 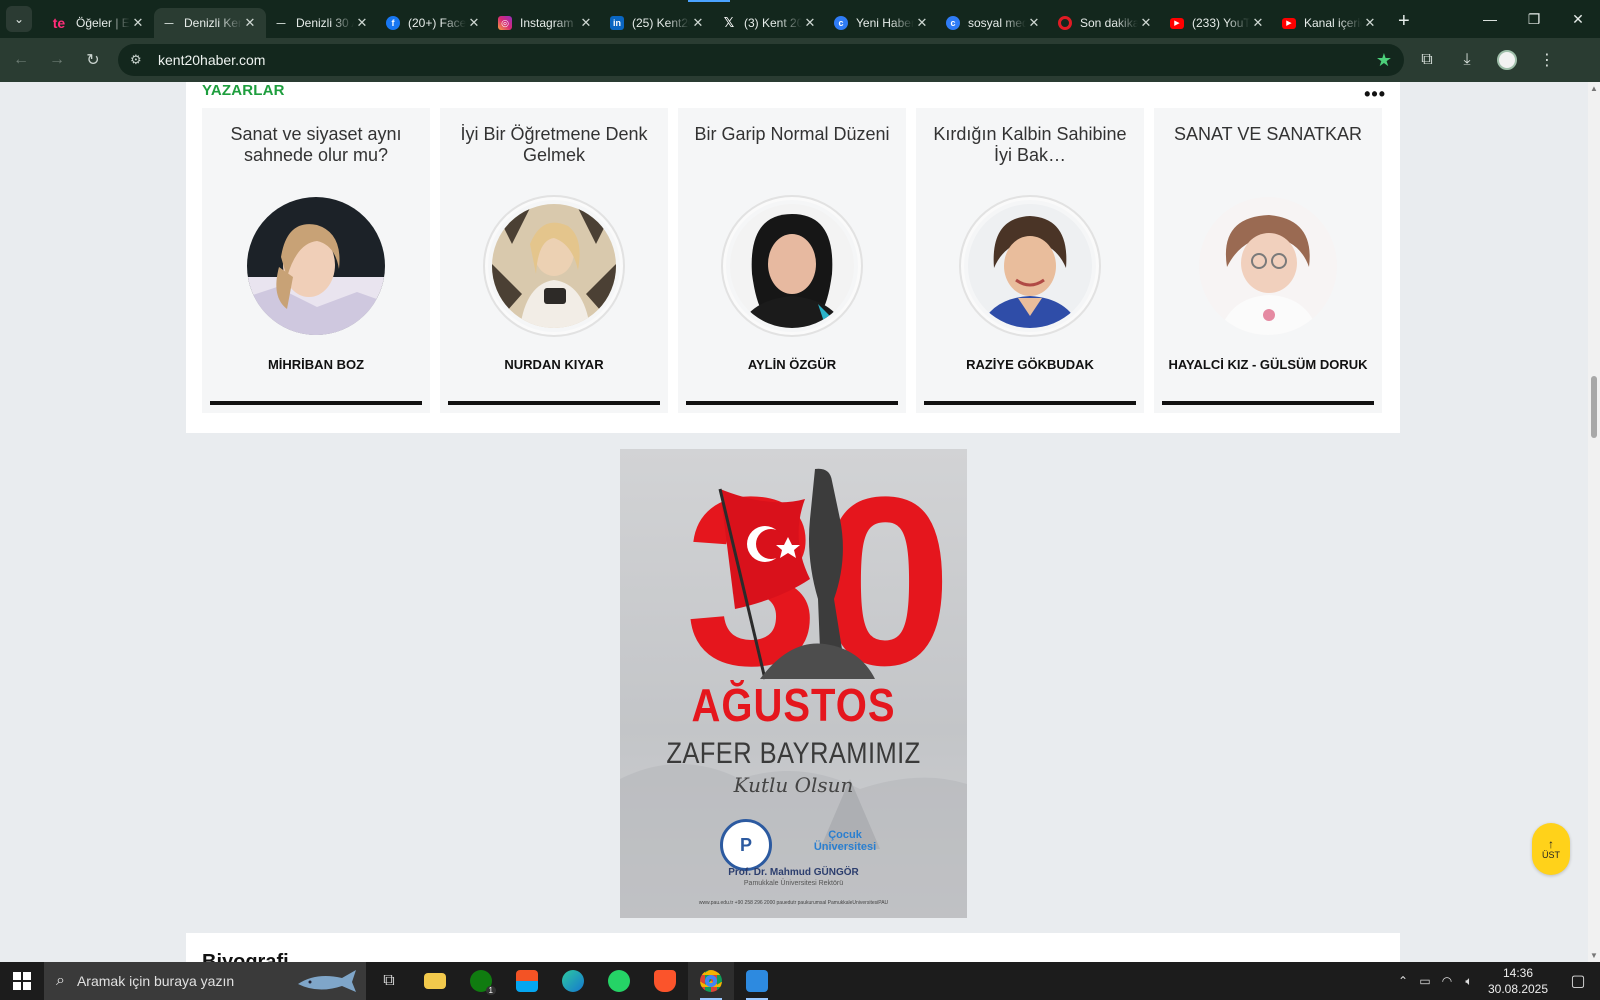 What do you see at coordinates (316, 364) in the screenshot?
I see `author-name: MİHRİBAN BOZ` at bounding box center [316, 364].